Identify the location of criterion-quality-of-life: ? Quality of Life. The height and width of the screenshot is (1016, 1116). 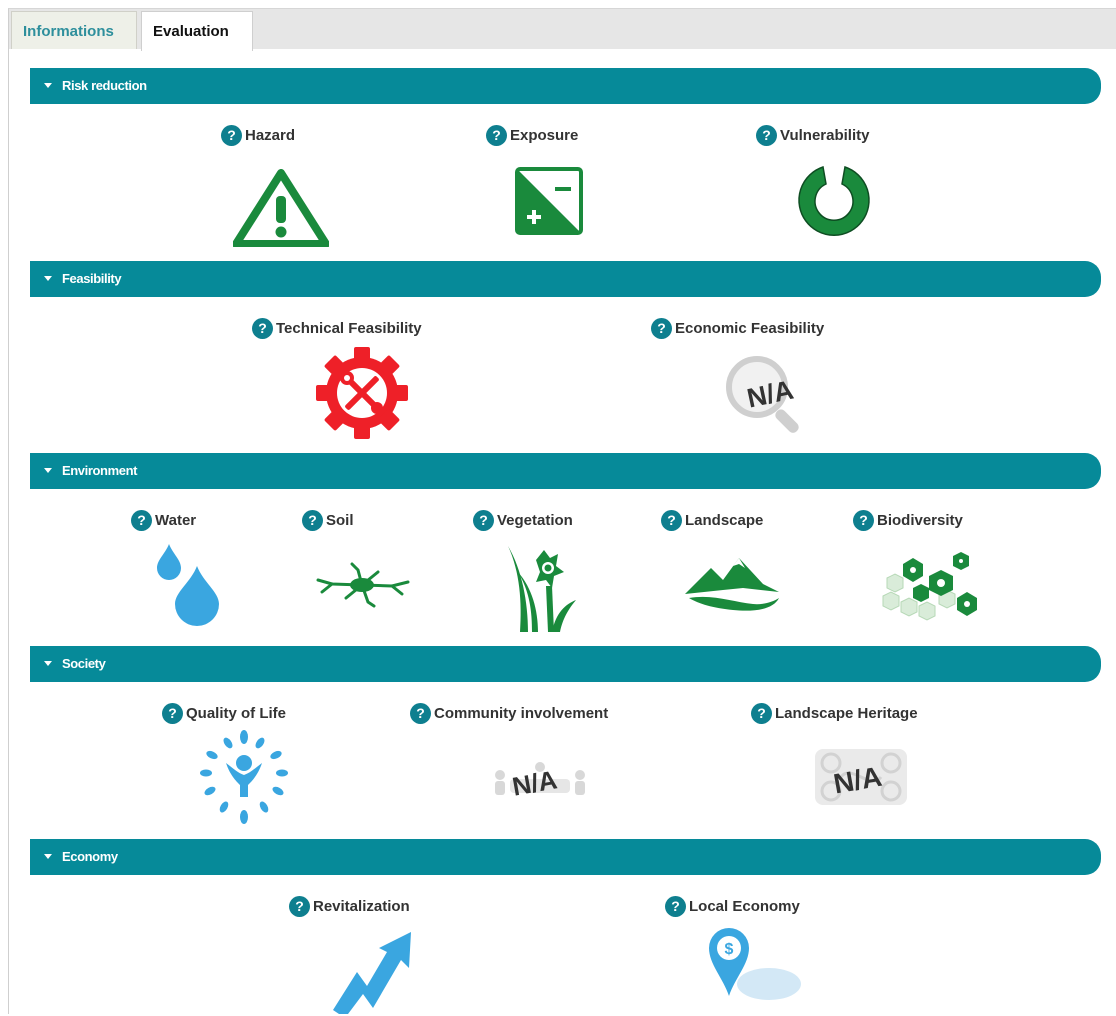
(242, 763).